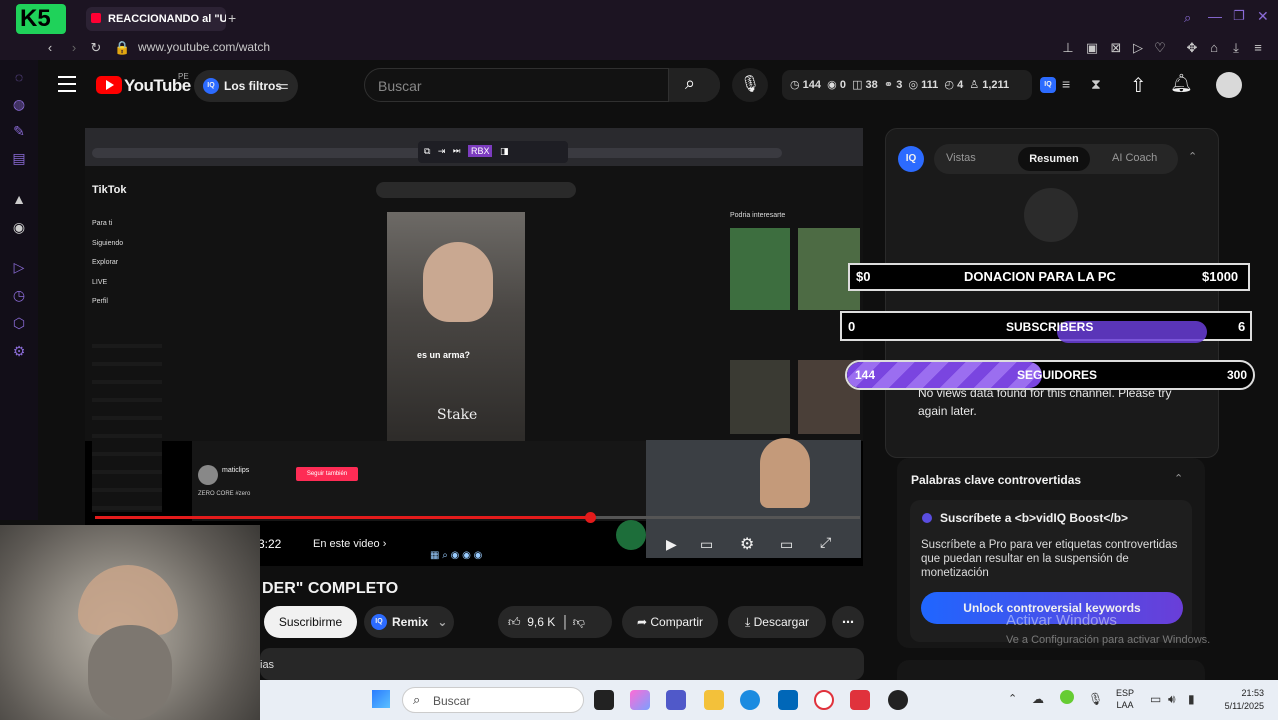 The image size is (1278, 720). I want to click on subtitles-icon: ▭, so click(706, 544).